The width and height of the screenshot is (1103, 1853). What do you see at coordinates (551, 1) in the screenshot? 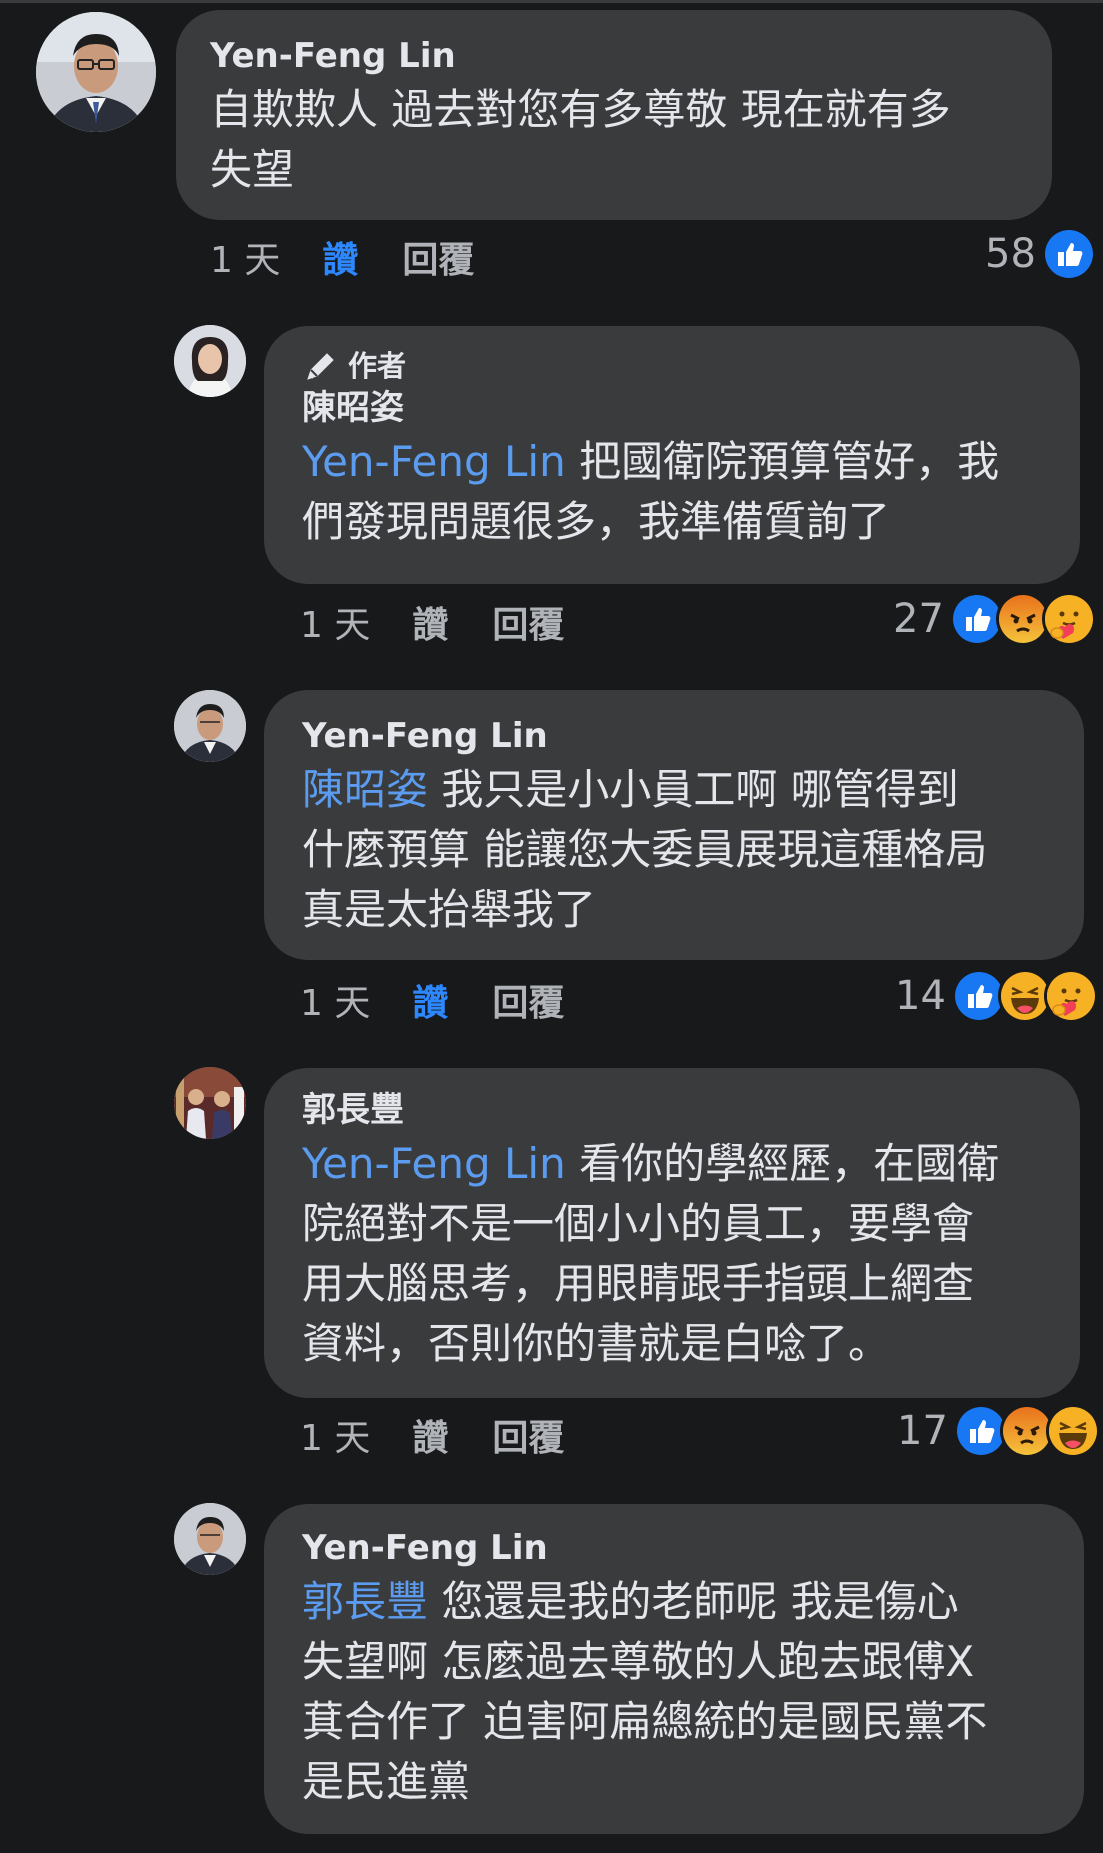
I see `top-divider` at bounding box center [551, 1].